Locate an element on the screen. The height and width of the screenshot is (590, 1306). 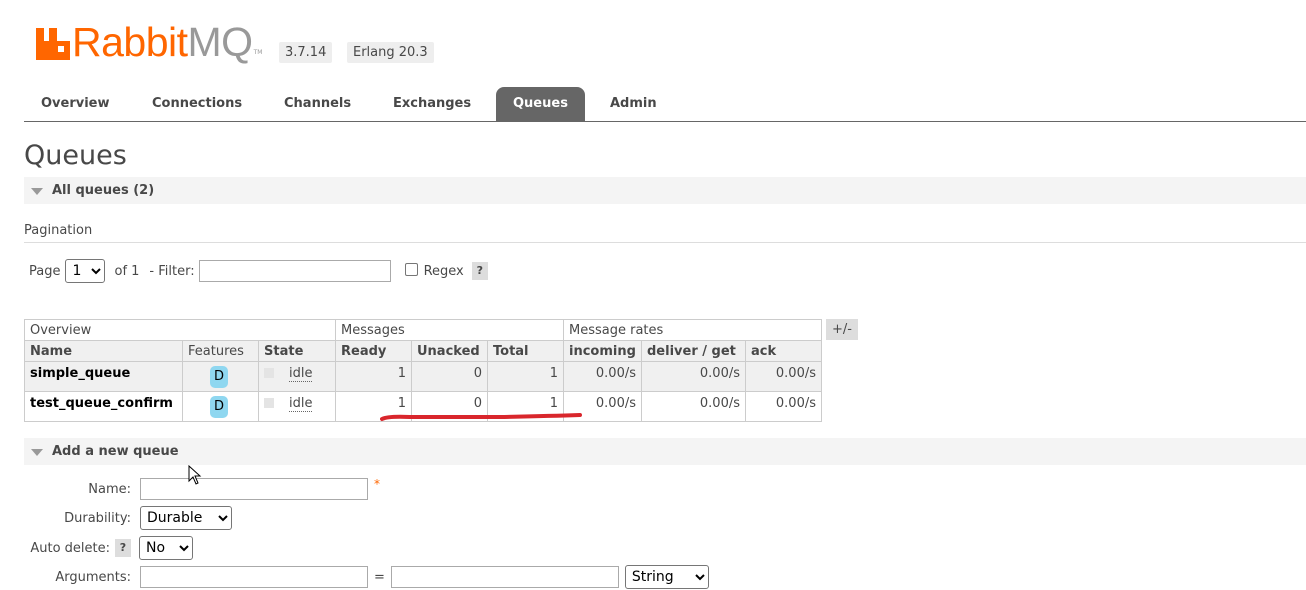
arguments-label: Arguments: is located at coordinates (93, 577).